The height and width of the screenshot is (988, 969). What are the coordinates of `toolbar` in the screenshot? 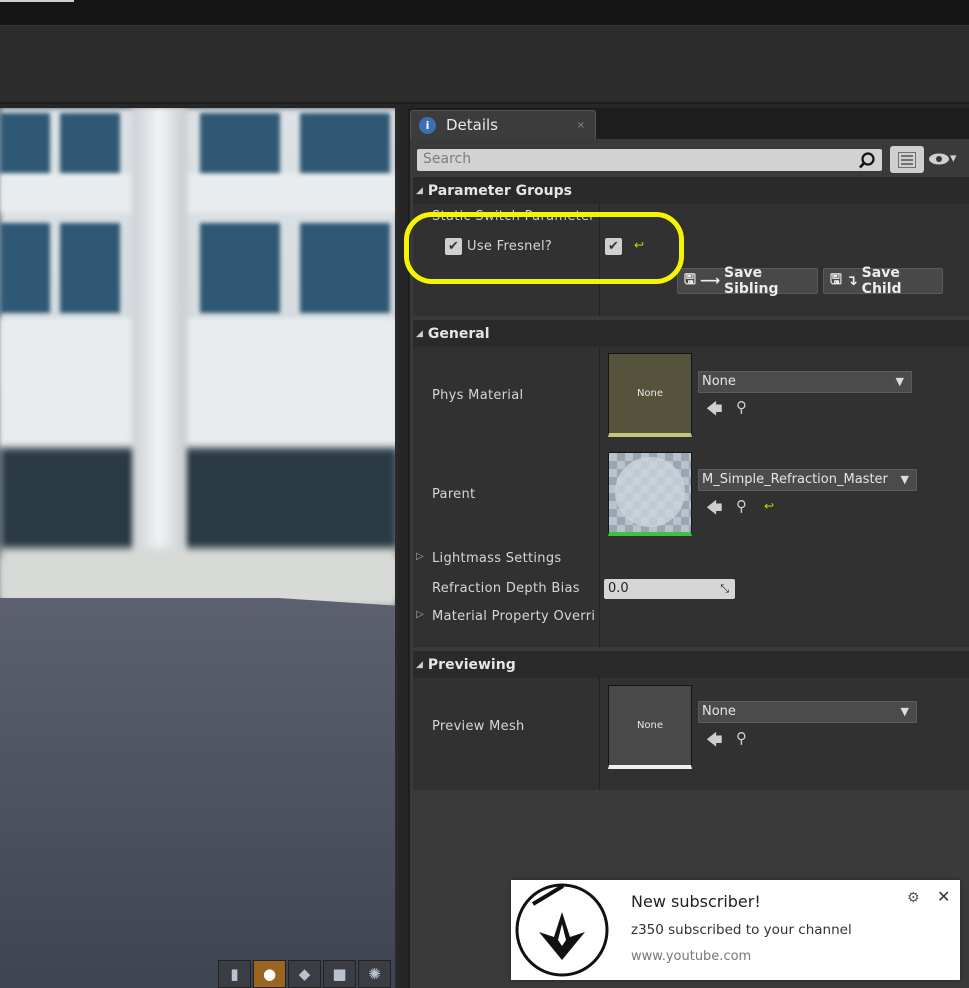 It's located at (484, 65).